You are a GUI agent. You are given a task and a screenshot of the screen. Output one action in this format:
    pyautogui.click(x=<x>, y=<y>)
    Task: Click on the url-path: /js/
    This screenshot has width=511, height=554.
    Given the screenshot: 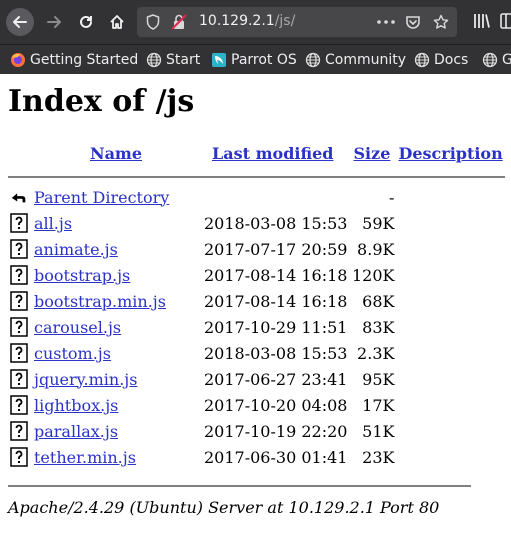 What is the action you would take?
    pyautogui.click(x=285, y=21)
    